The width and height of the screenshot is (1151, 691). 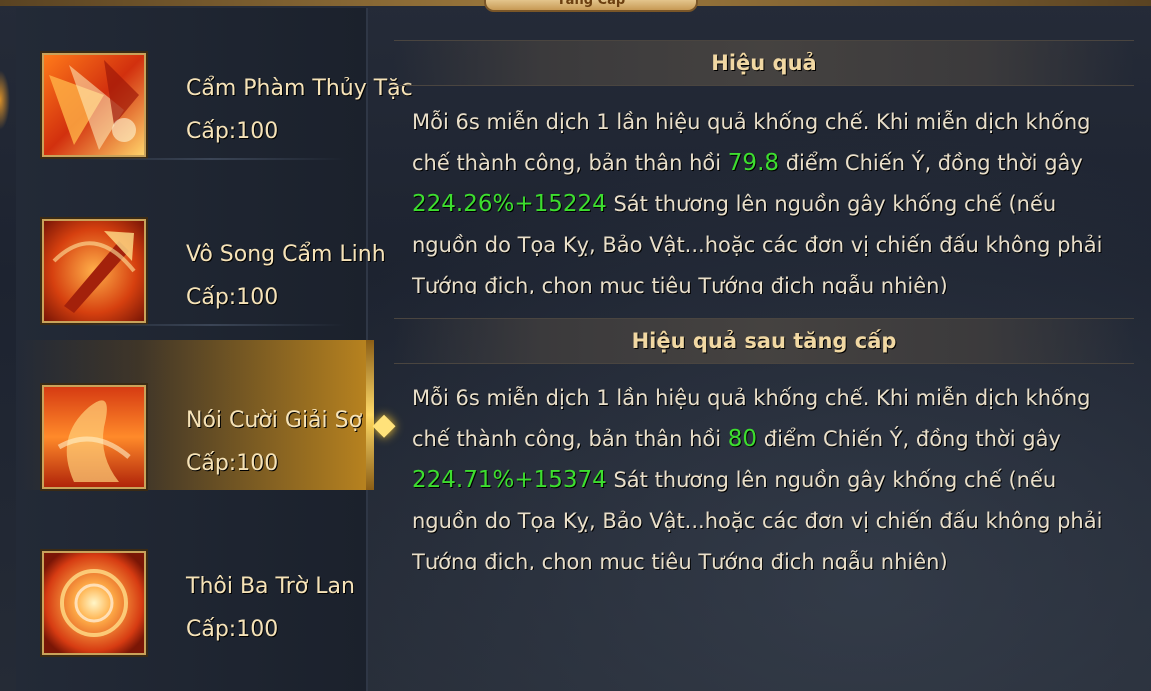 What do you see at coordinates (753, 163) in the screenshot?
I see `effect-value: 79.8` at bounding box center [753, 163].